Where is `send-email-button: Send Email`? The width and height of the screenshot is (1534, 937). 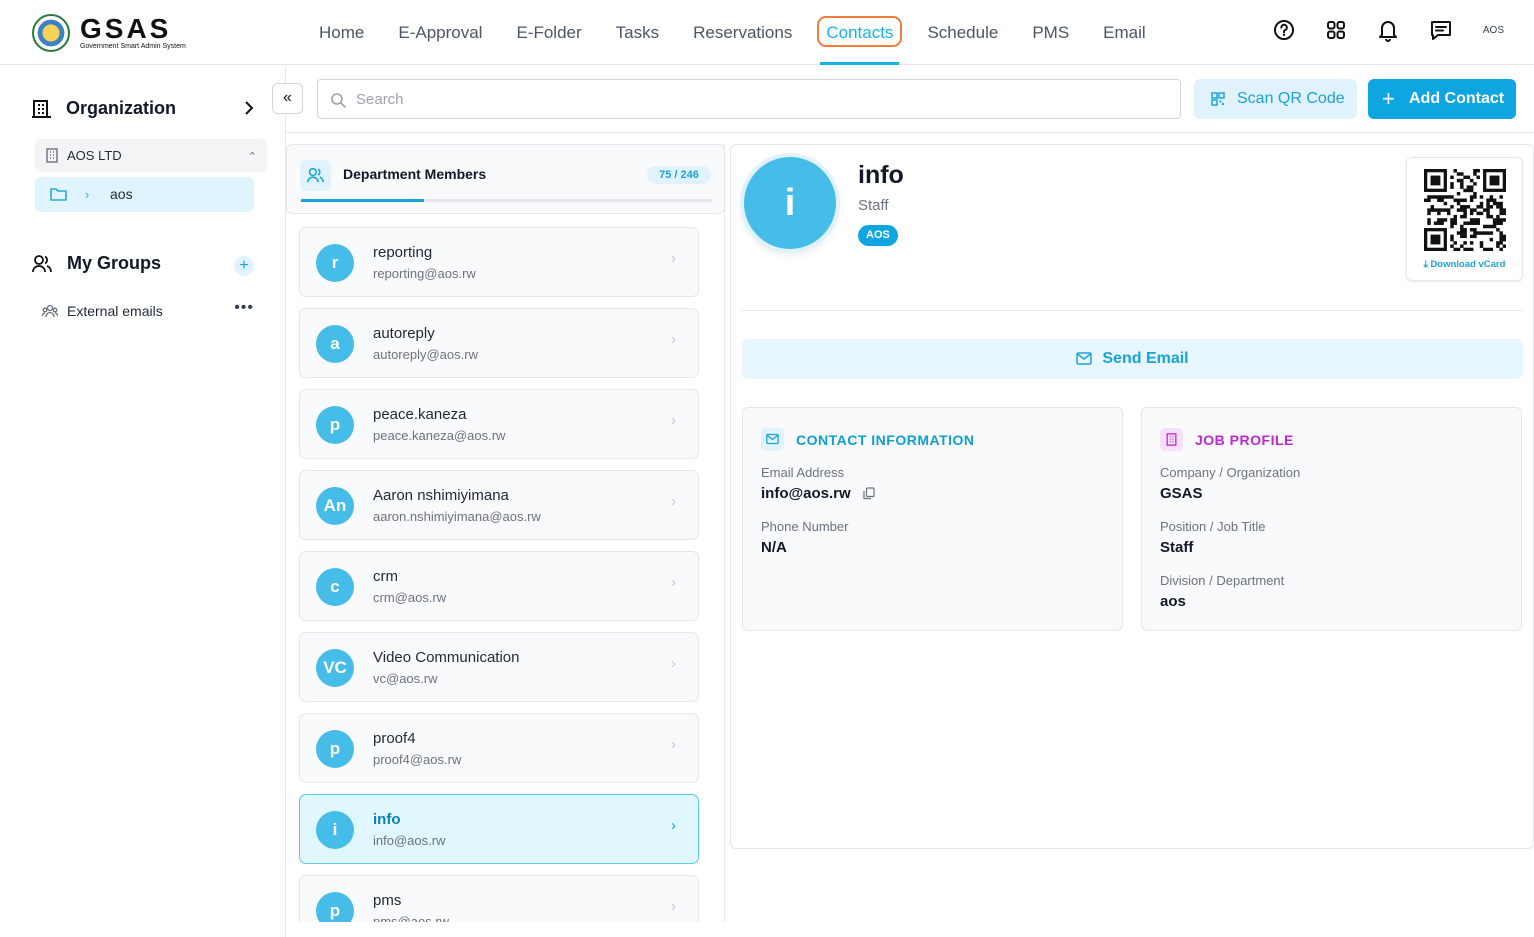 send-email-button: Send Email is located at coordinates (1132, 359).